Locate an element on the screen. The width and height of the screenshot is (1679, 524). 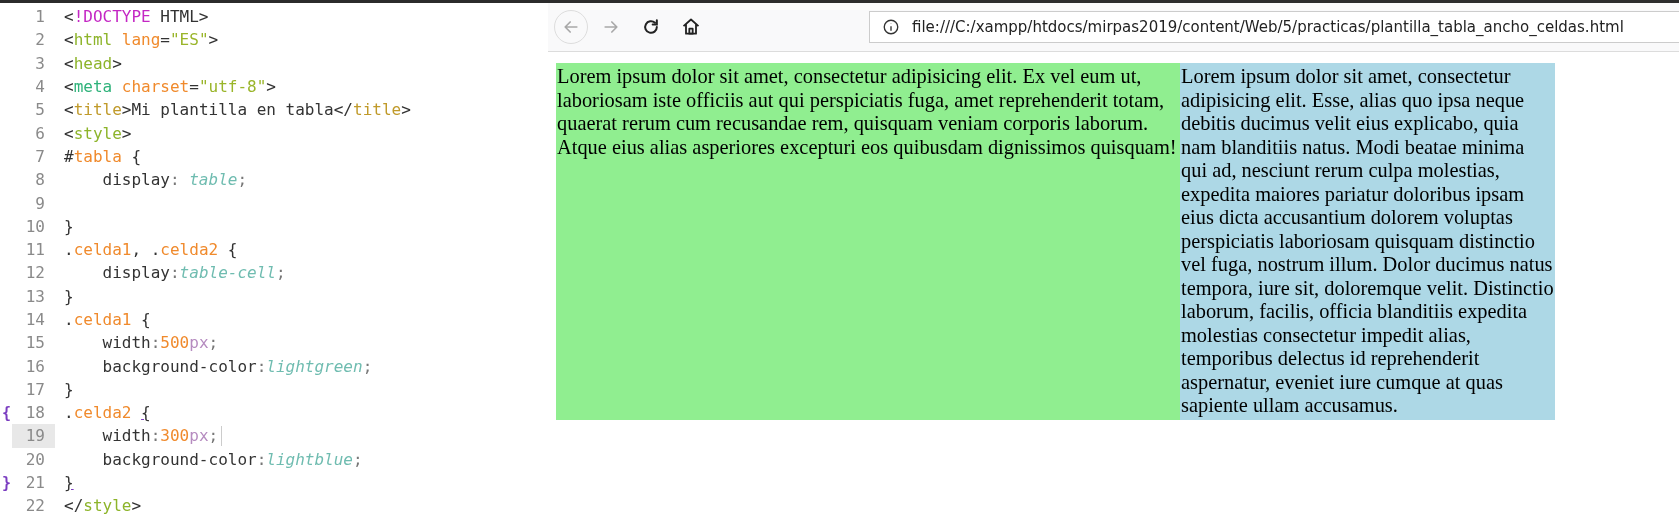
line-number: 16 is located at coordinates (35, 366).